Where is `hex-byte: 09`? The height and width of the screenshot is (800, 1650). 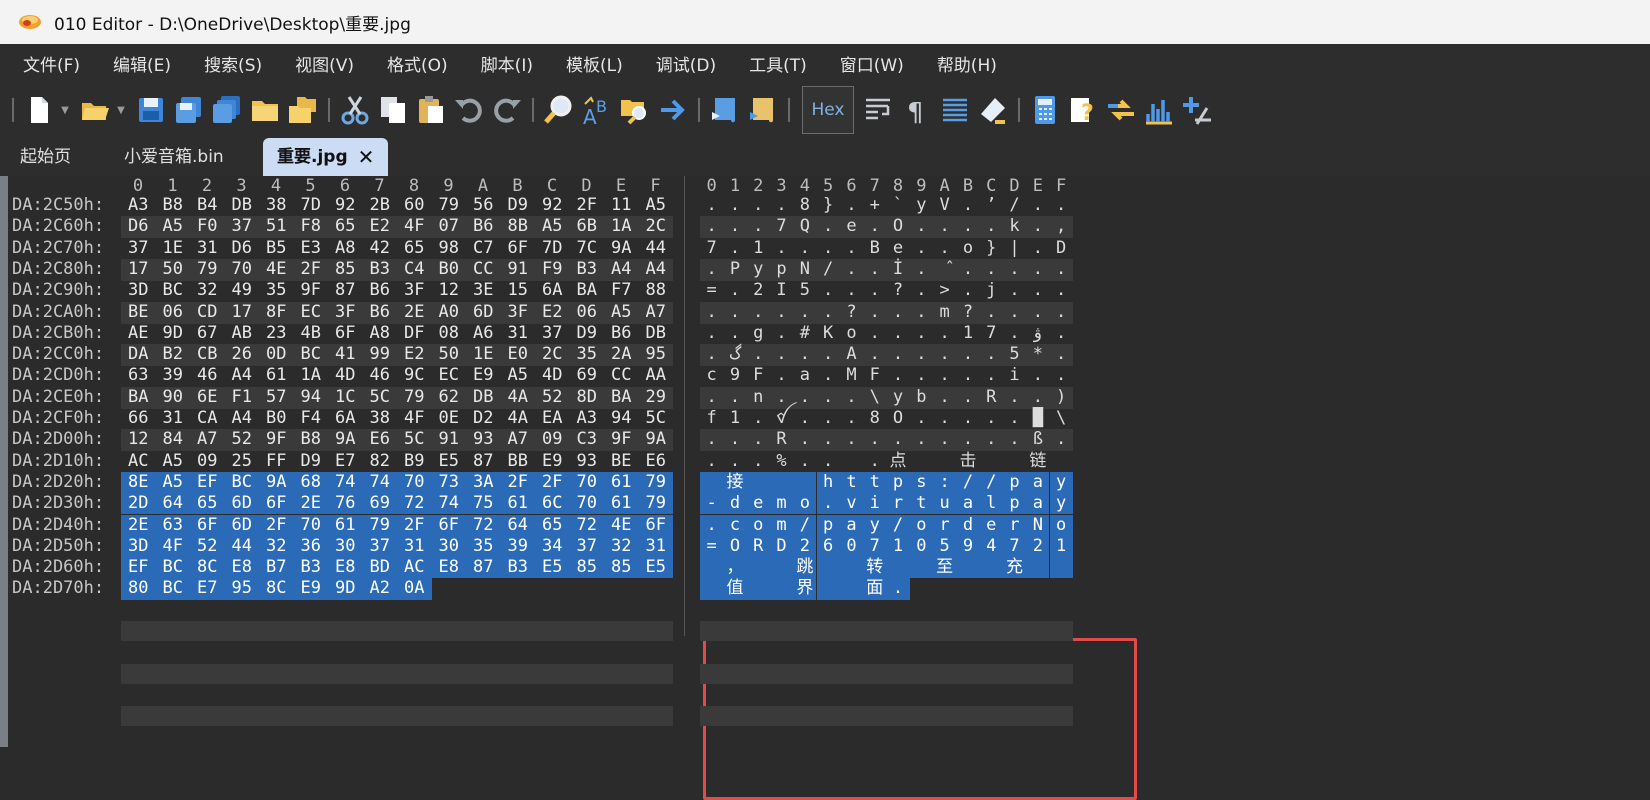
hex-byte: 09 is located at coordinates (552, 439).